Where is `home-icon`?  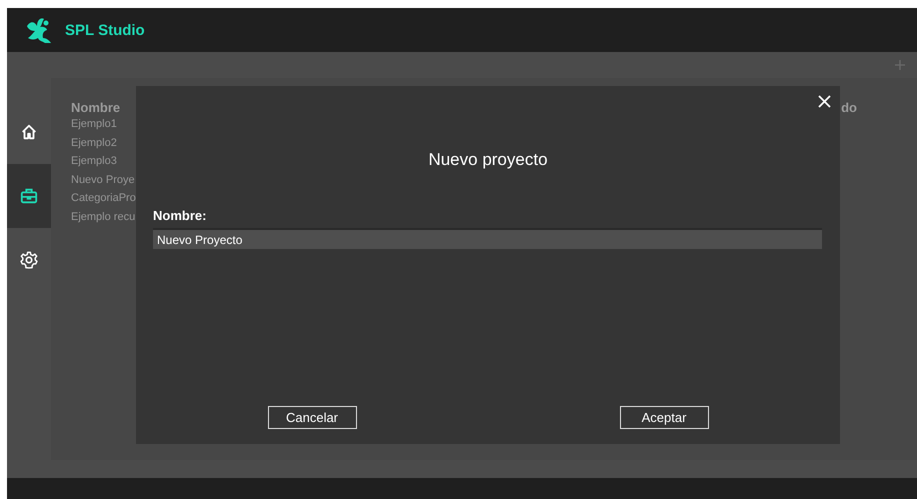
home-icon is located at coordinates (29, 132).